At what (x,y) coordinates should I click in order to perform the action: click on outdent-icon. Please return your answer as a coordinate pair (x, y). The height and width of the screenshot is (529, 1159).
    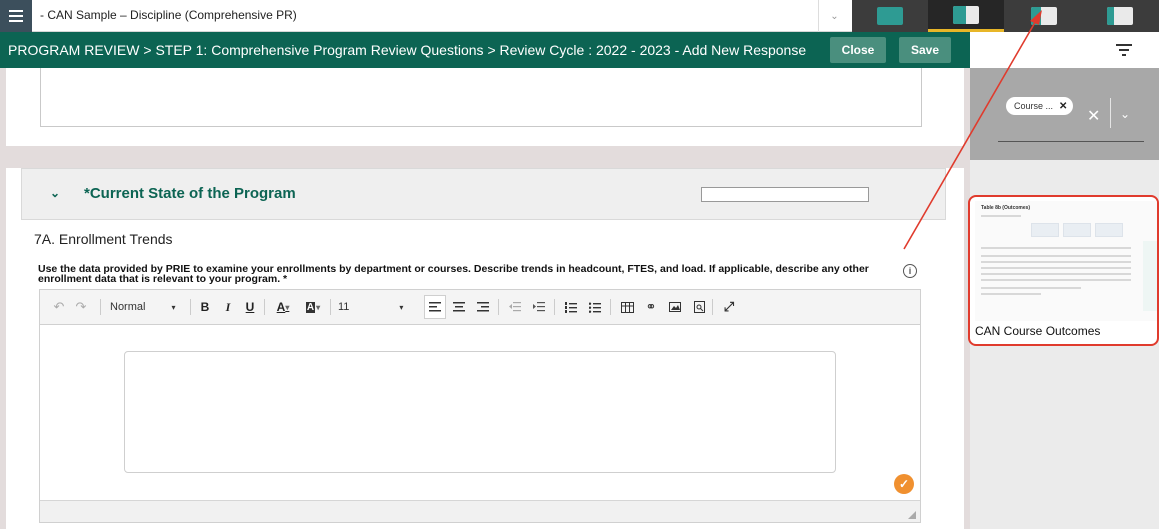
    Looking at the image, I should click on (515, 307).